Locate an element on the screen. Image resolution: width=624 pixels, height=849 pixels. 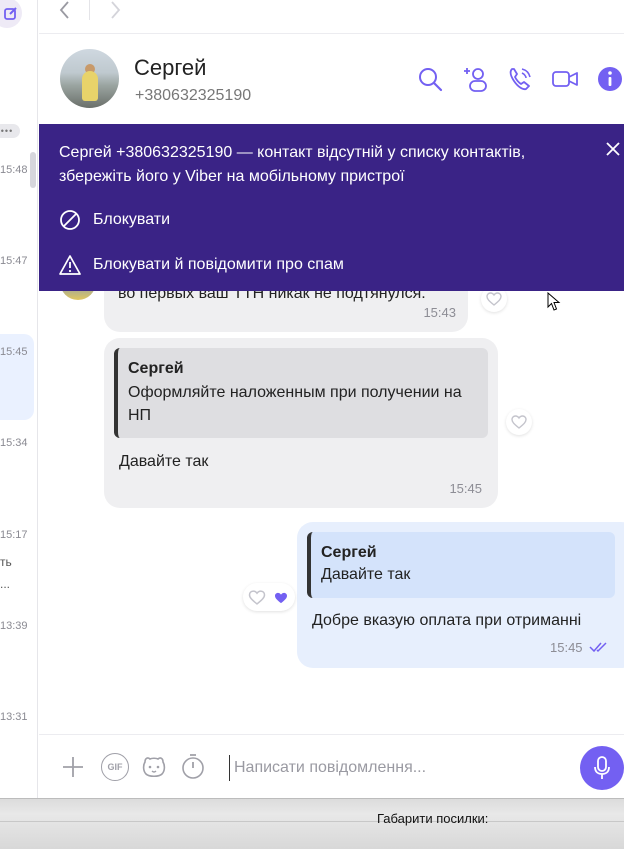
plus-icon is located at coordinates (73, 767).